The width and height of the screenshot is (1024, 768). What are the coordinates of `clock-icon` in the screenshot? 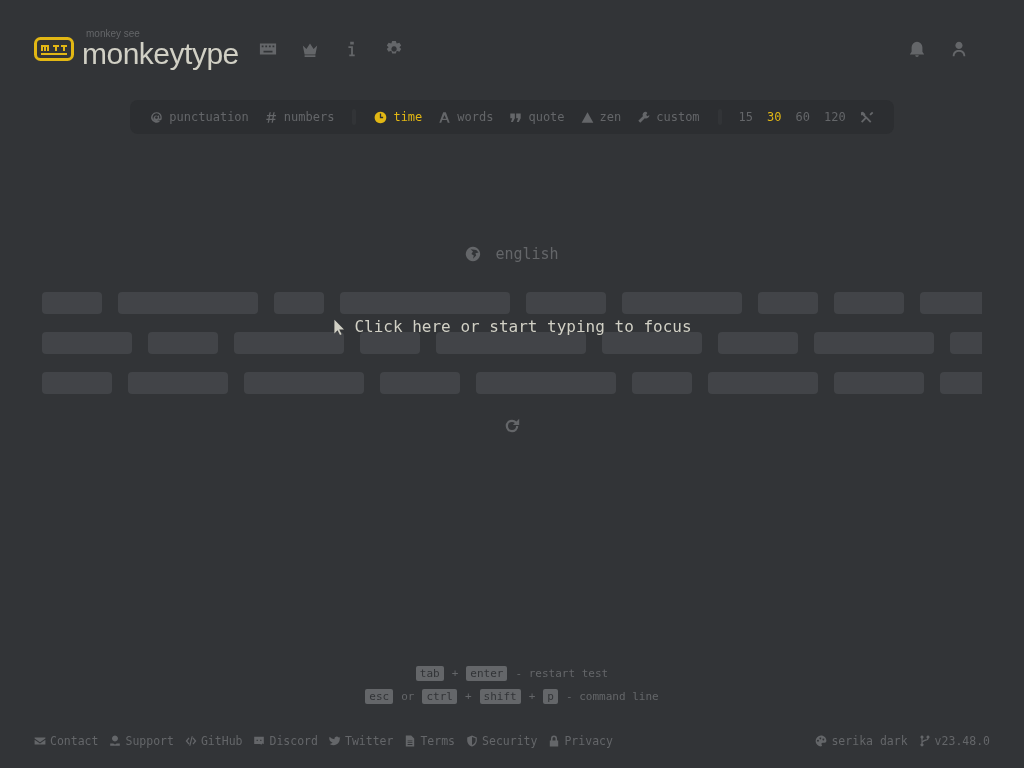 It's located at (381, 117).